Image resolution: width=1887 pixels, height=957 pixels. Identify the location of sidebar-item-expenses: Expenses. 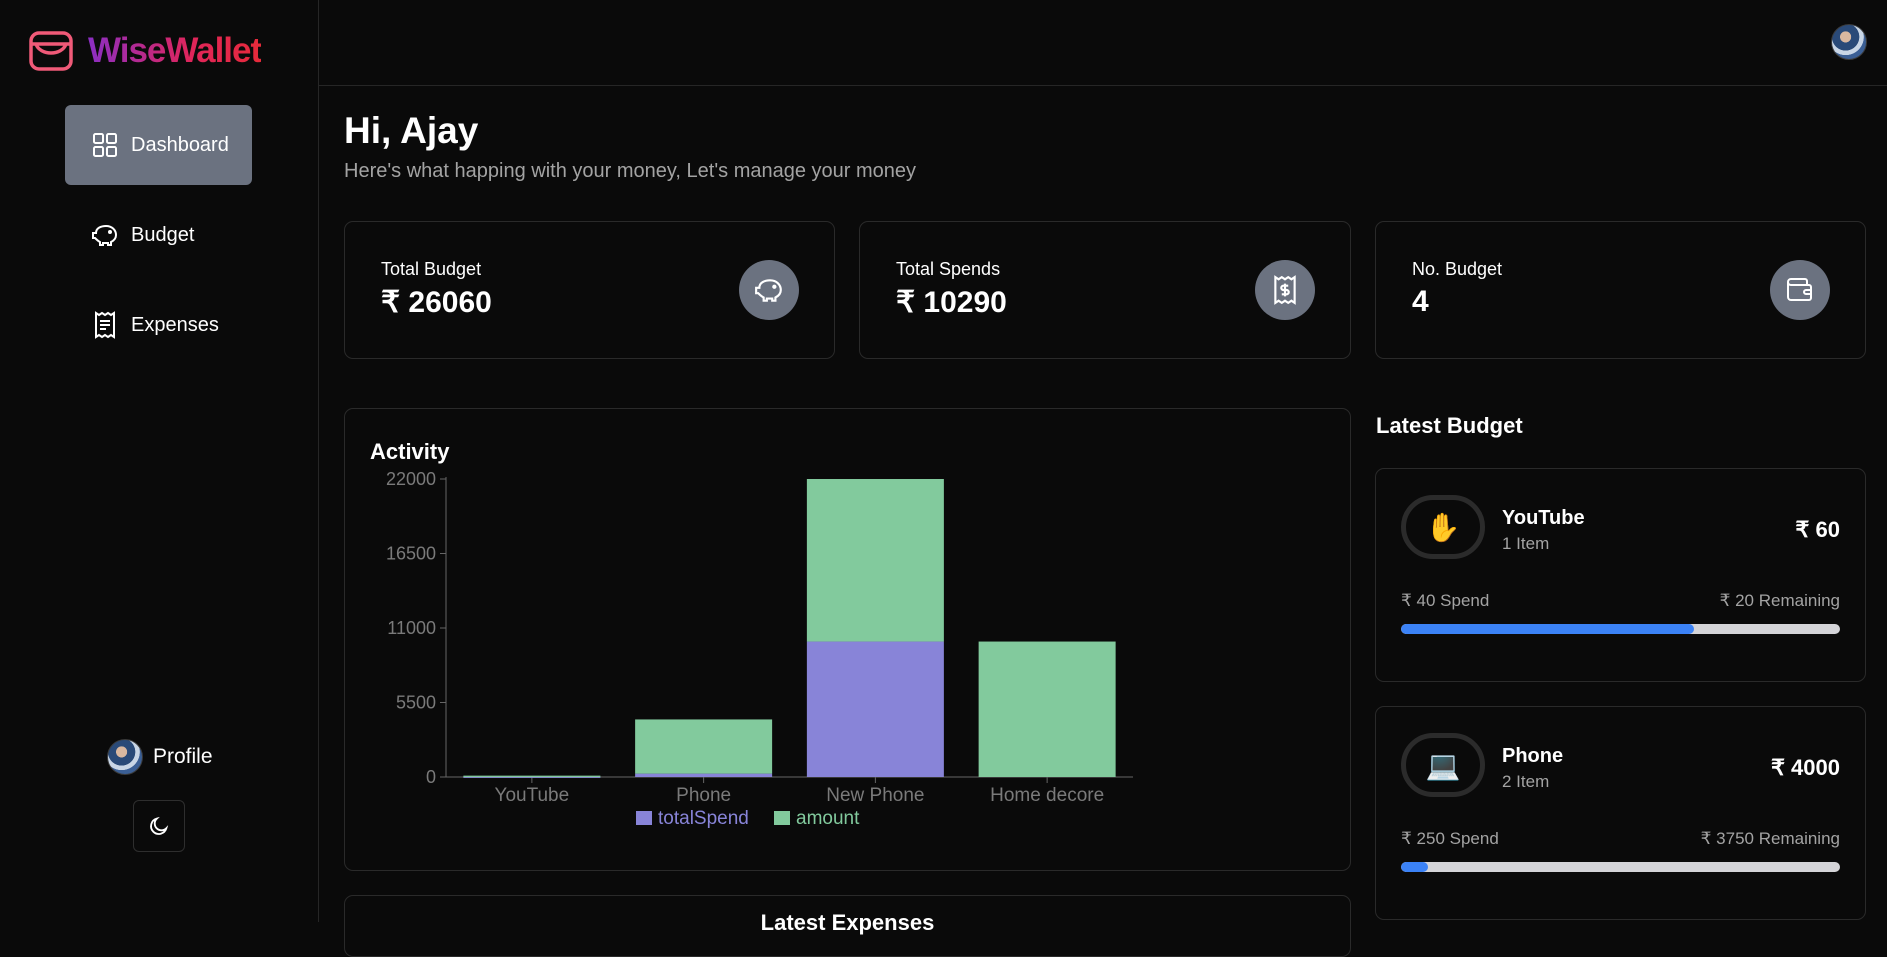
(158, 325).